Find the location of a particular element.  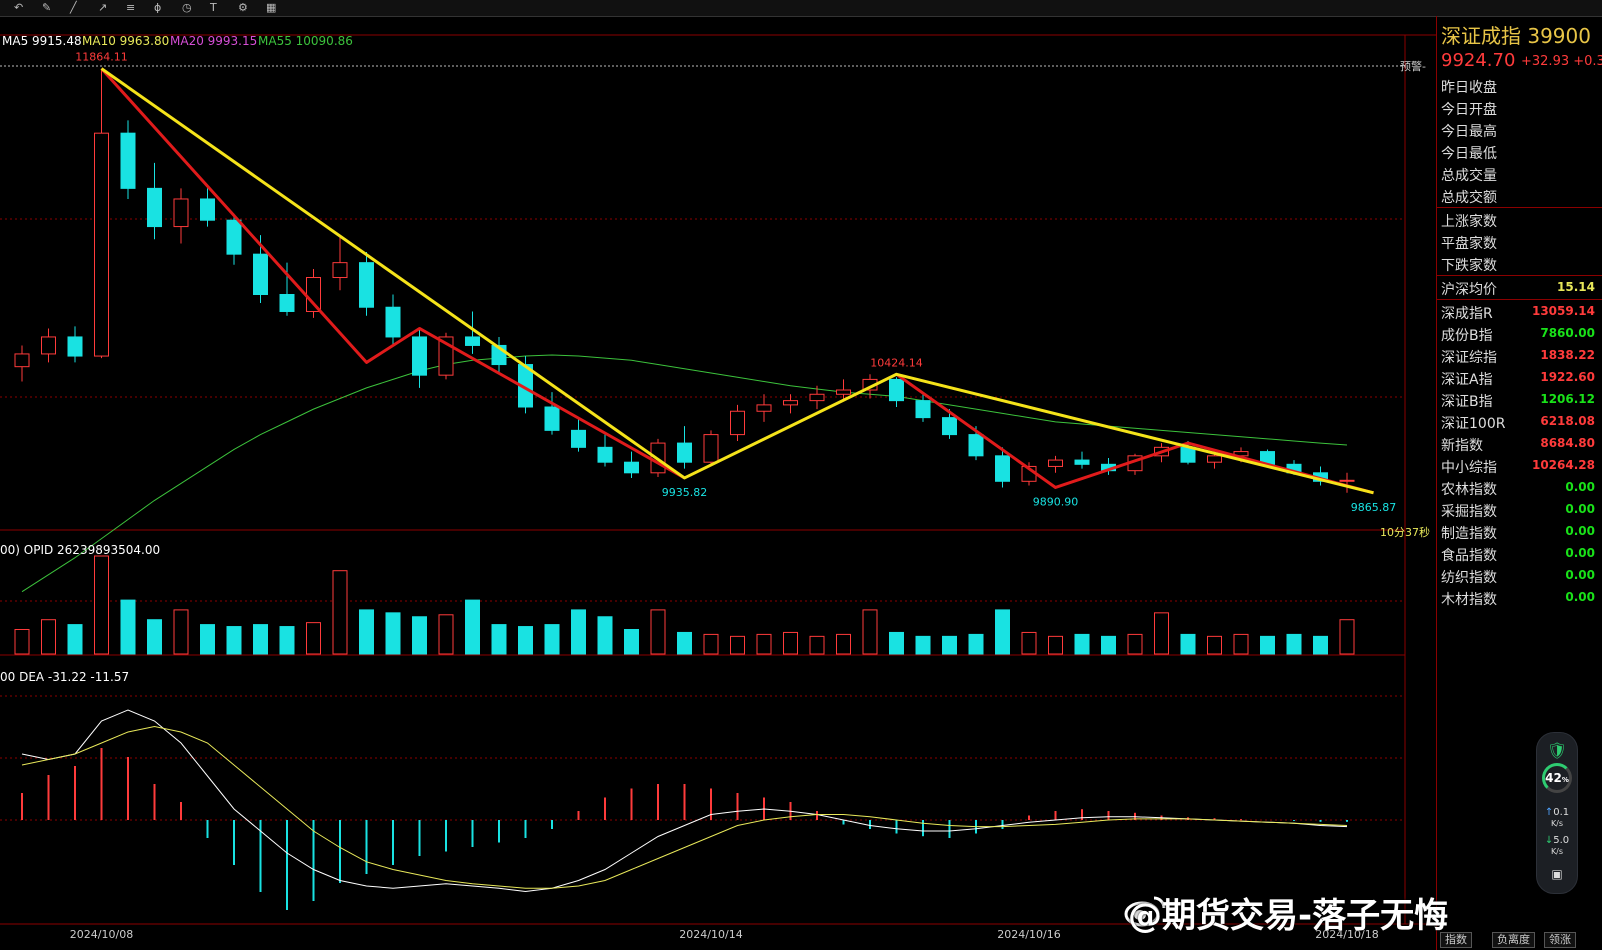

network-speed-widget: 🛡 42% ↑0.1 K/s ↓5.0 K/s ▣ is located at coordinates (1557, 813).